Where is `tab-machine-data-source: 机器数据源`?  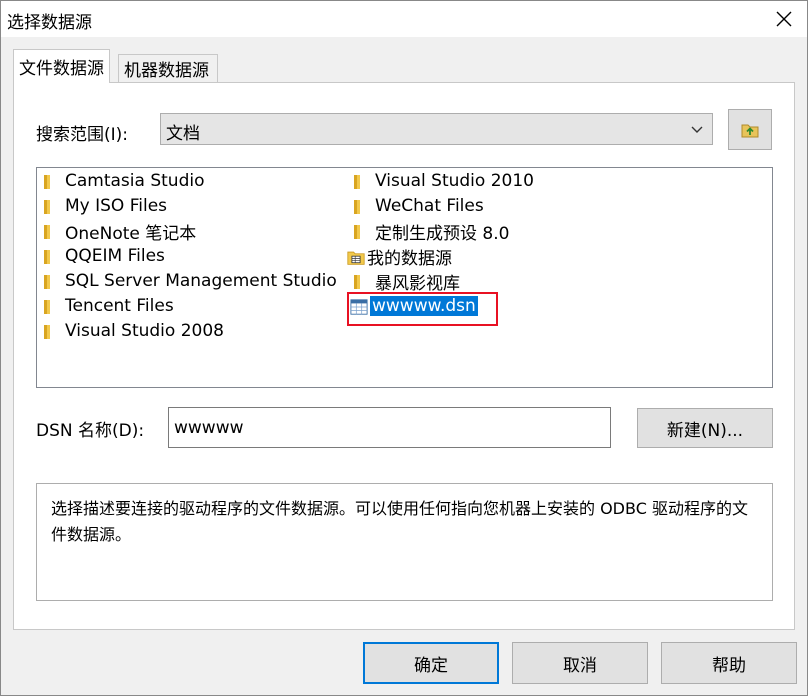 tab-machine-data-source: 机器数据源 is located at coordinates (168, 68).